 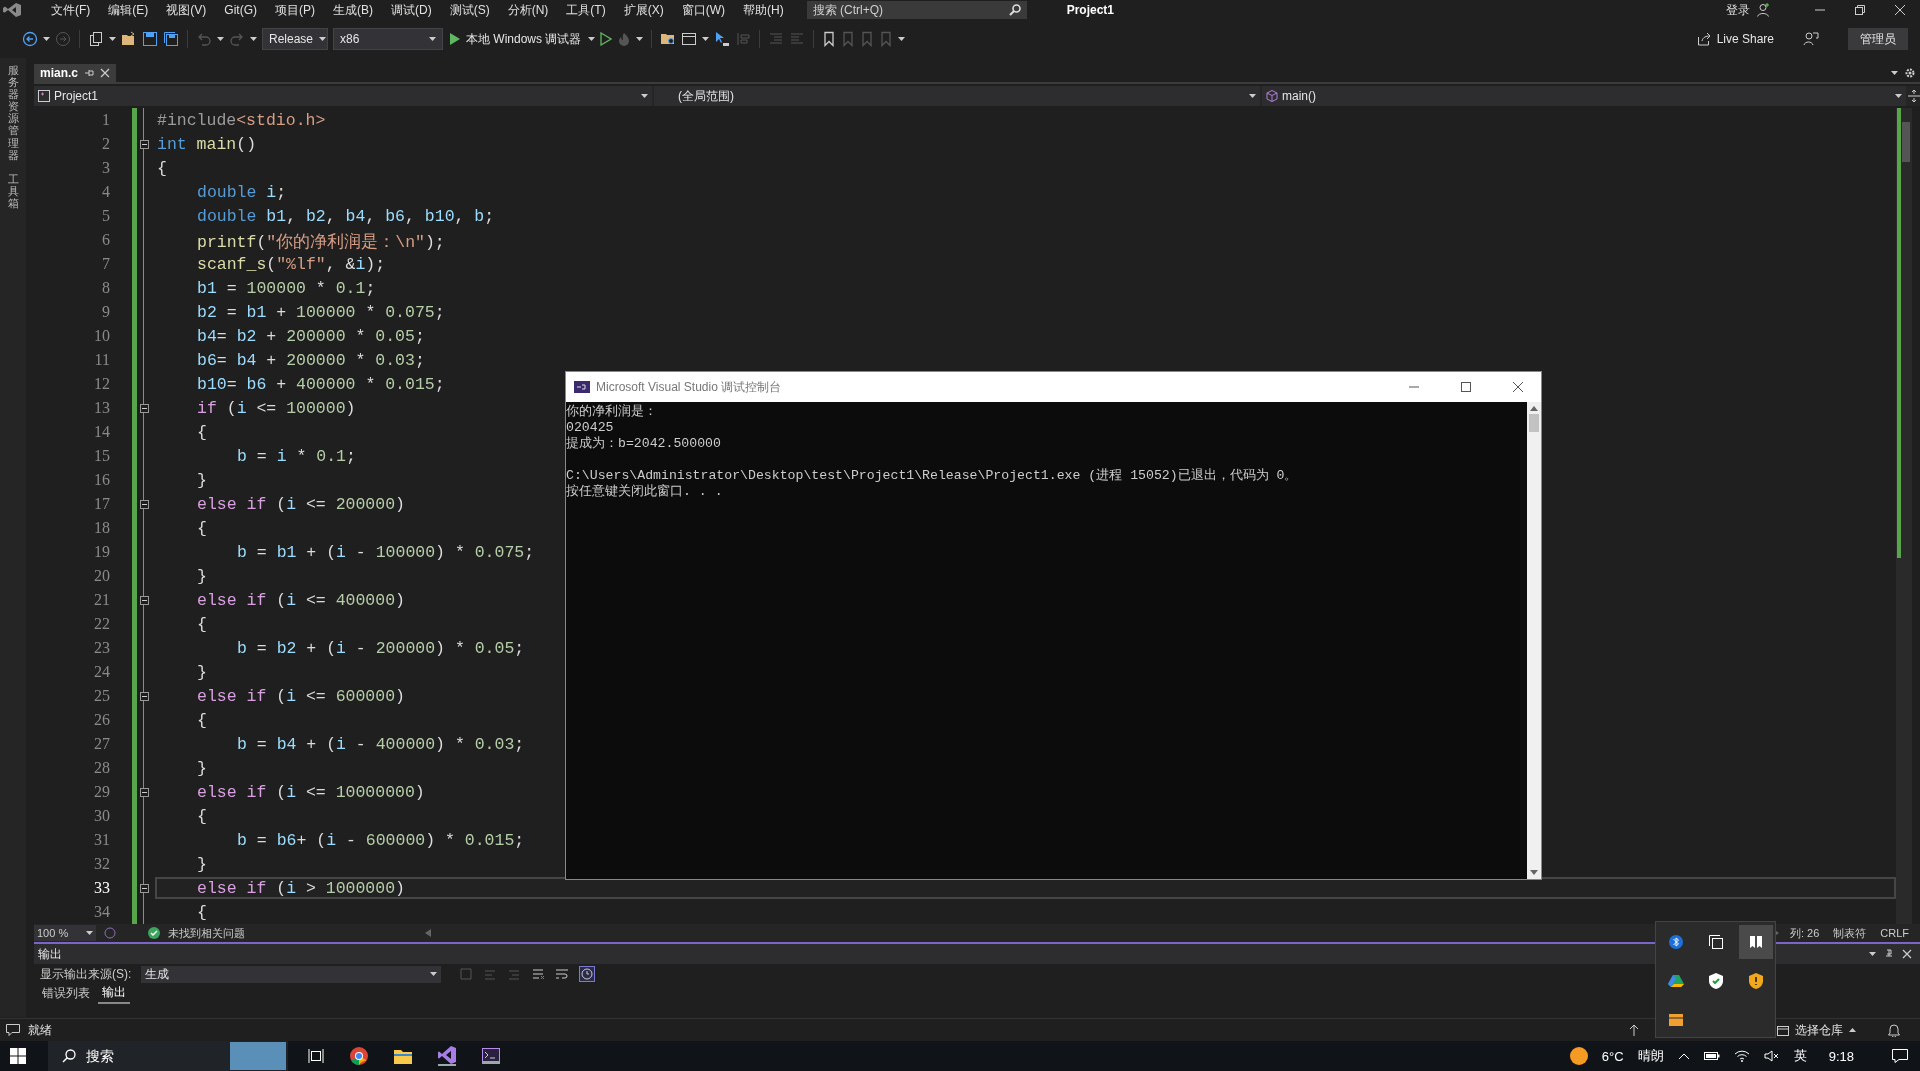 I want to click on drive-icon, so click(x=1676, y=980).